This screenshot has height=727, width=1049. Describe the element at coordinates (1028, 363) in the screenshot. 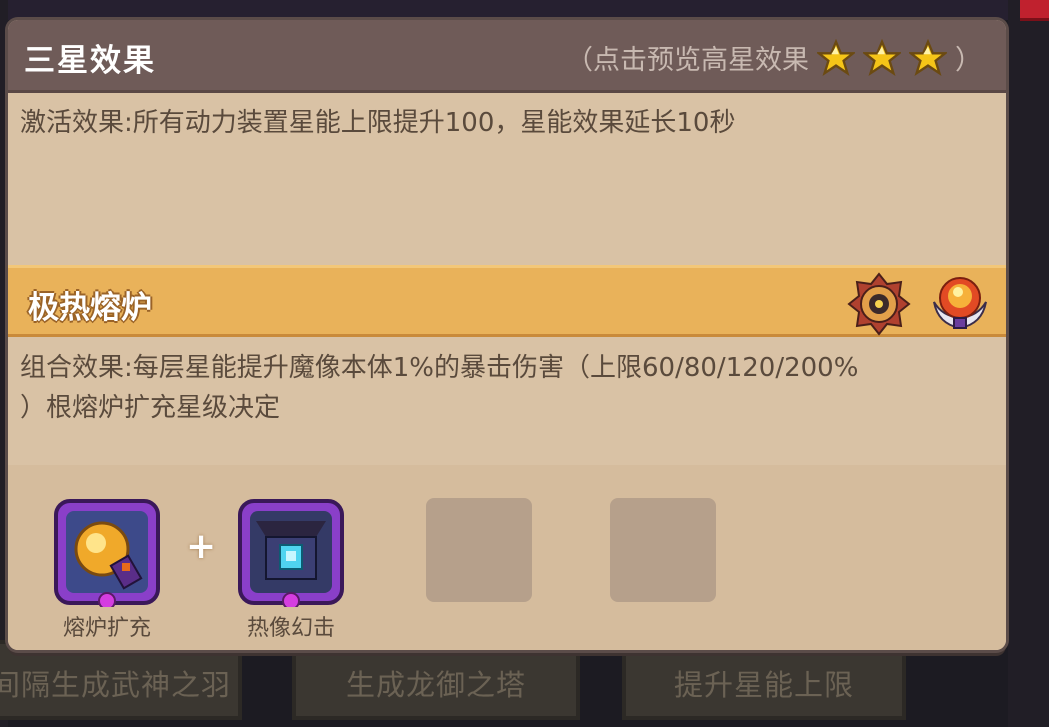

I see `background-right-edge` at that location.